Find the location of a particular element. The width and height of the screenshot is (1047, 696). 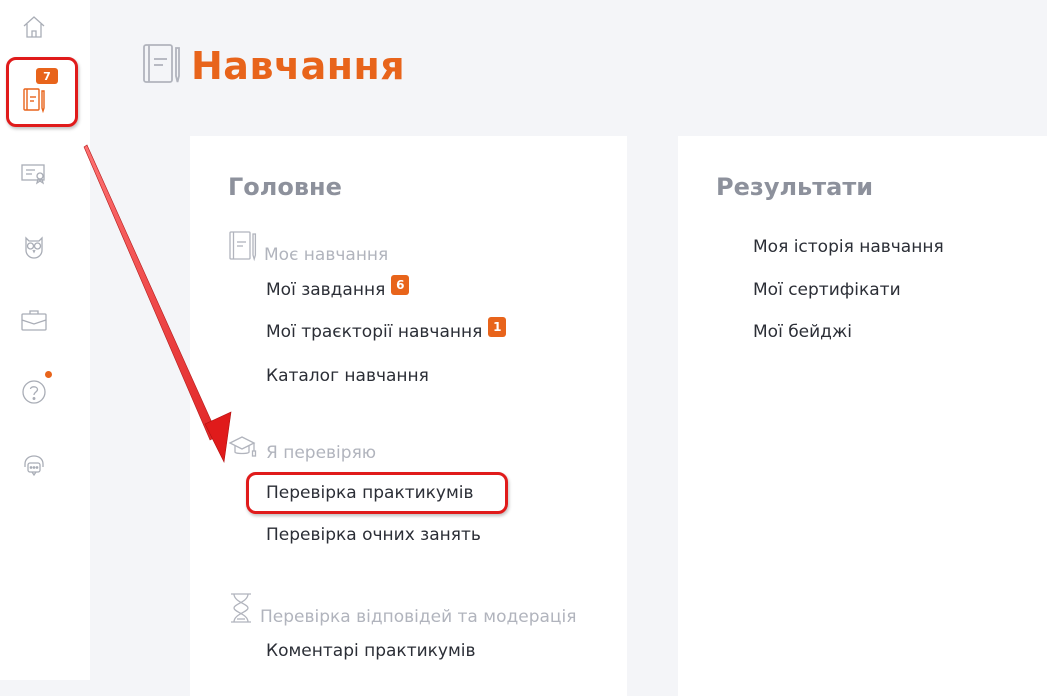

link-label: Мої траєкторії навчання is located at coordinates (374, 332).